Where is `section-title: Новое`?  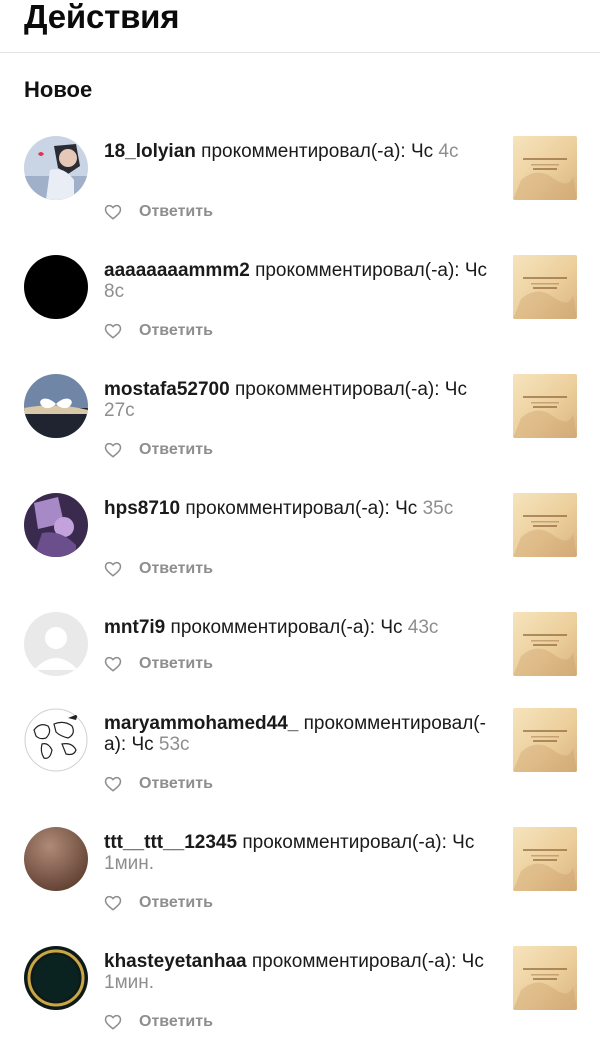
section-title: Новое is located at coordinates (58, 89).